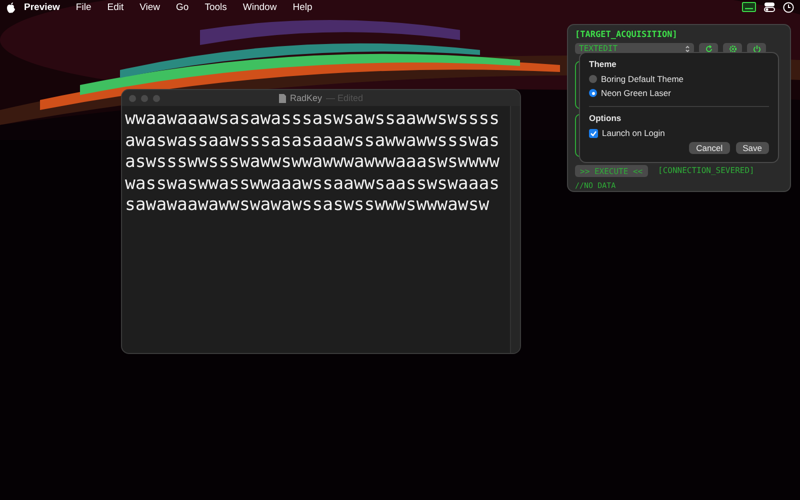 Image resolution: width=800 pixels, height=500 pixels. What do you see at coordinates (642, 79) in the screenshot?
I see `option-label: Boring Default Theme` at bounding box center [642, 79].